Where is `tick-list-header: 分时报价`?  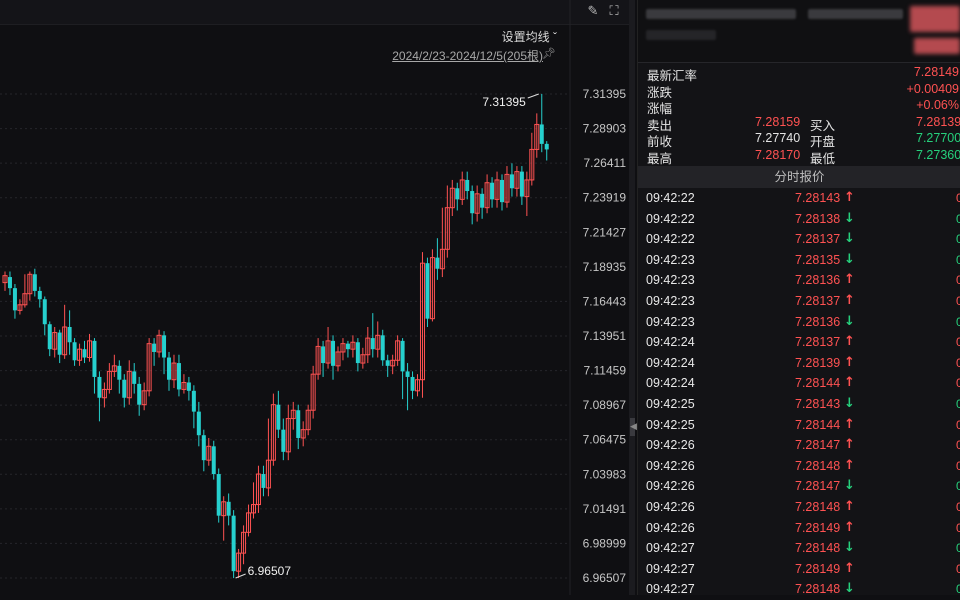
tick-list-header: 分时报价 is located at coordinates (799, 177).